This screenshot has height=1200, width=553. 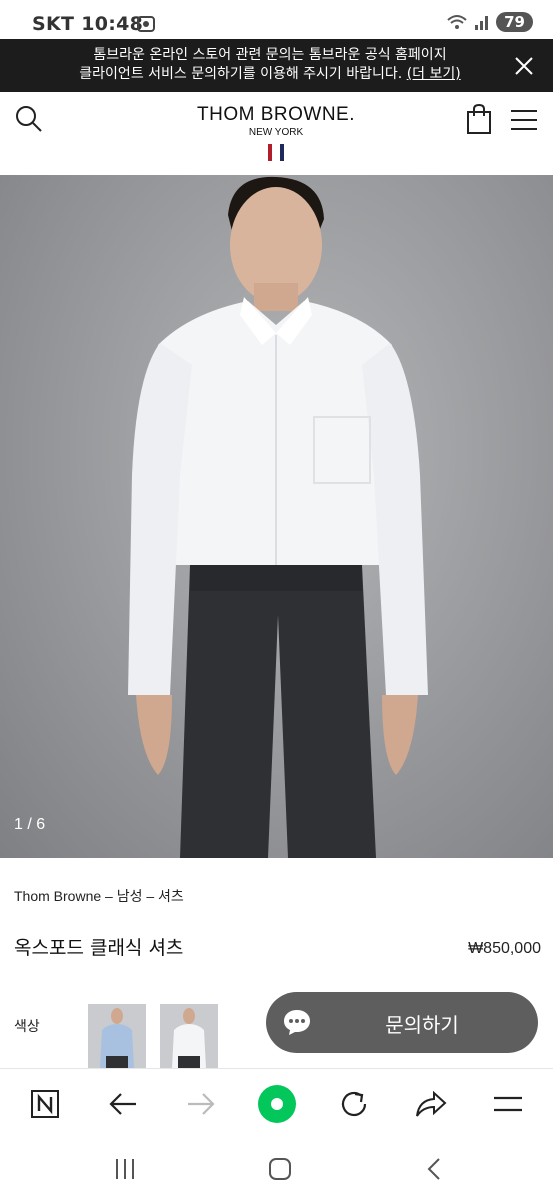 What do you see at coordinates (524, 120) in the screenshot?
I see `hamburger-menu-icon` at bounding box center [524, 120].